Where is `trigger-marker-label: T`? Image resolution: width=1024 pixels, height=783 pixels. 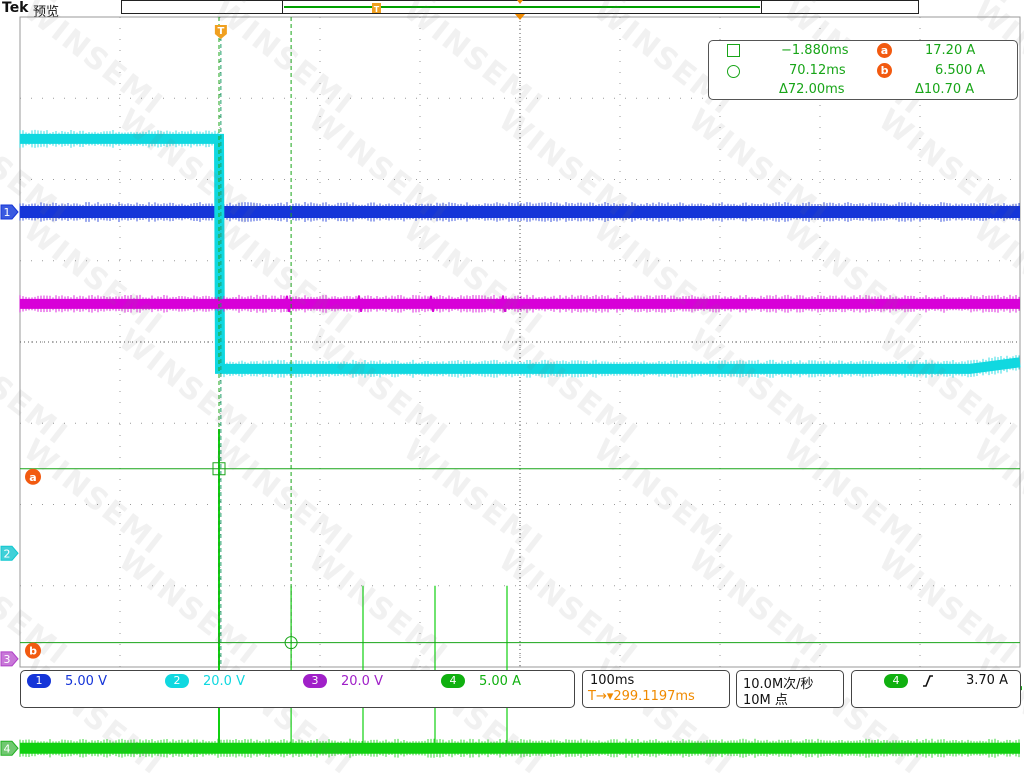 trigger-marker-label: T is located at coordinates (220, 31).